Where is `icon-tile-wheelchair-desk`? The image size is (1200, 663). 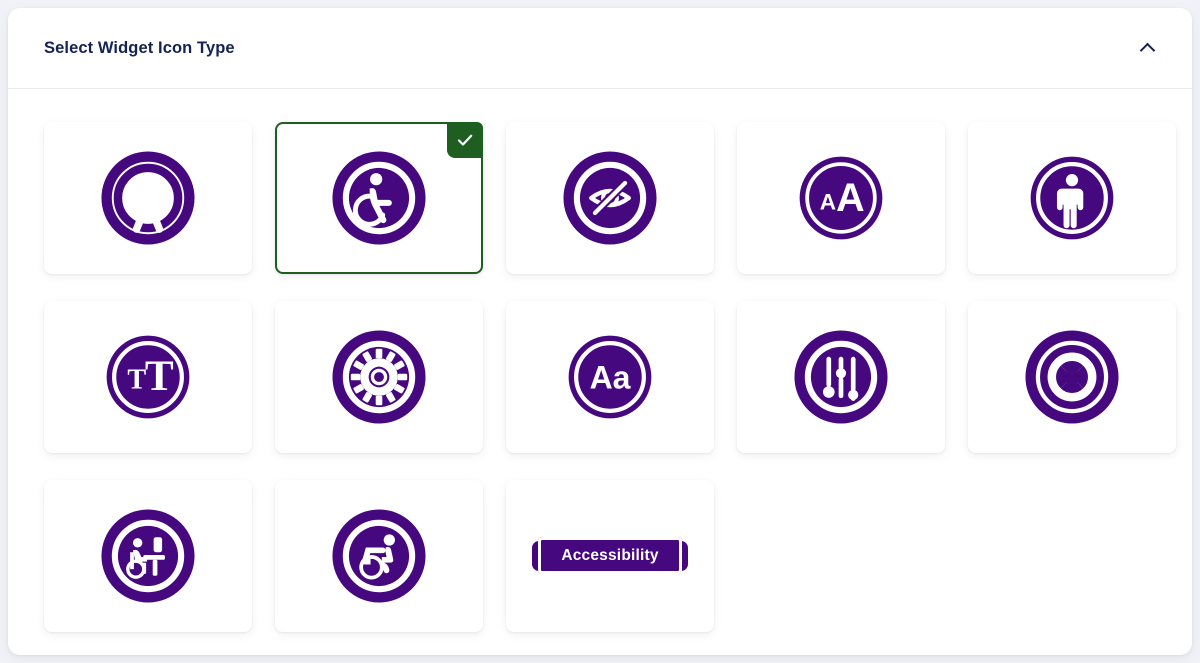
icon-tile-wheelchair-desk is located at coordinates (148, 556).